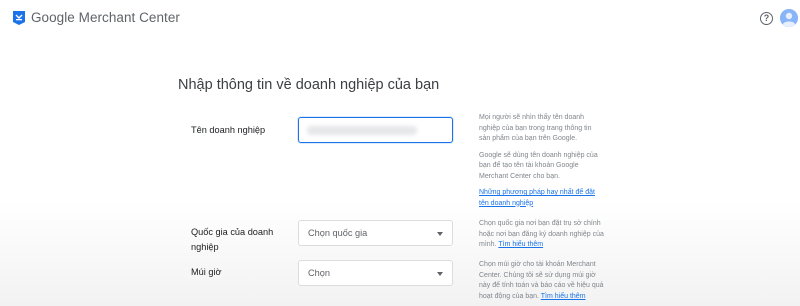 Image resolution: width=800 pixels, height=306 pixels. What do you see at coordinates (400, 18) in the screenshot?
I see `top-app-bar: Google Merchant Center ?` at bounding box center [400, 18].